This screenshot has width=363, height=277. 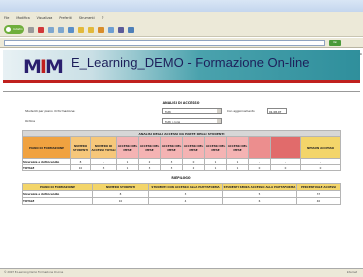 What do you see at coordinates (57, 187) in the screenshot?
I see `summary-col-header: PIANO DI FORMAZIONE` at bounding box center [57, 187].